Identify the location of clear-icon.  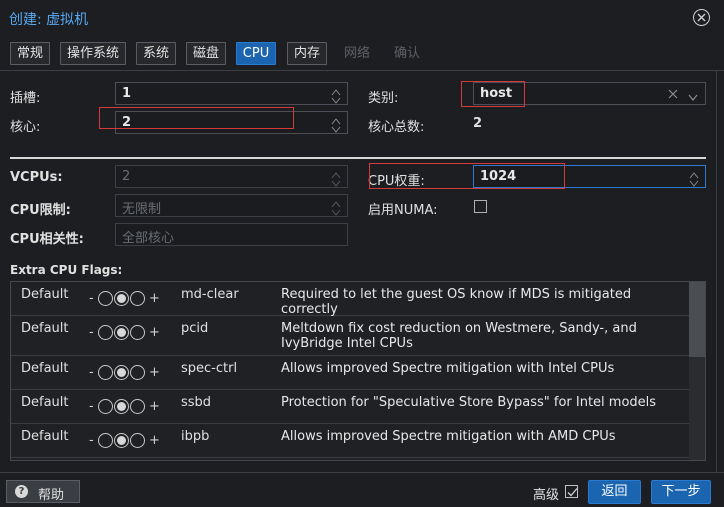
(673, 95).